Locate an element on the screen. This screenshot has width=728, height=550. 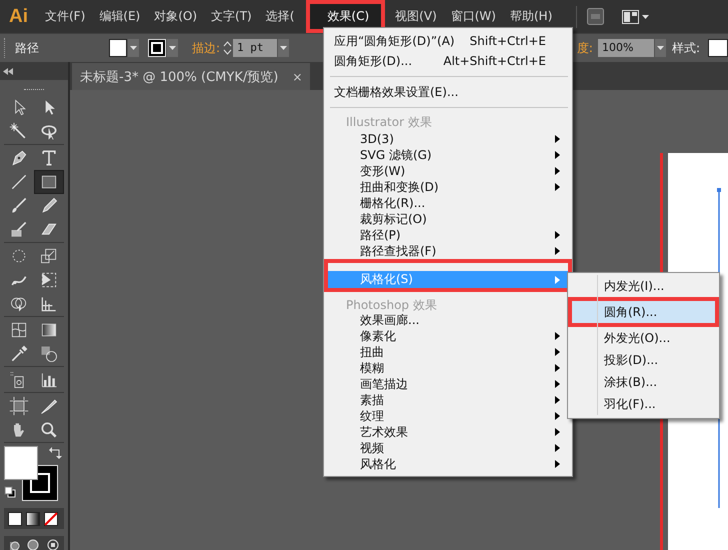
menu-entry: 圆角矩形(D)... Alt+Shift+Ctrl+E is located at coordinates (448, 61).